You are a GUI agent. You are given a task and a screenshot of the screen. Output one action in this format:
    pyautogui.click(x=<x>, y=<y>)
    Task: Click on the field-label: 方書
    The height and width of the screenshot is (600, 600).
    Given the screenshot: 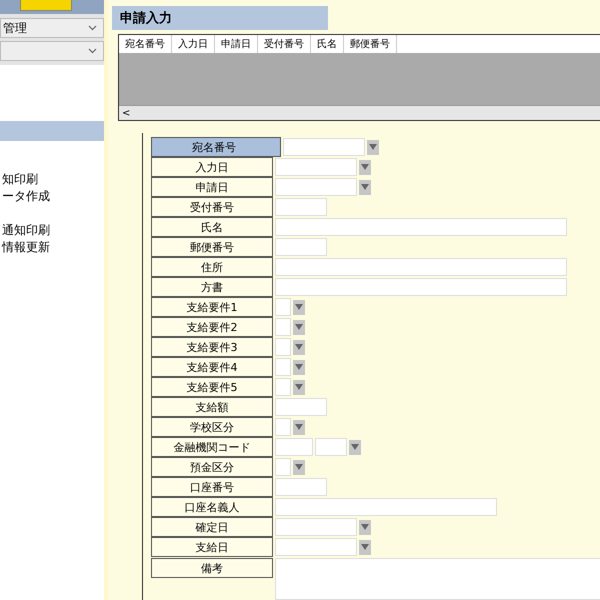 What is the action you would take?
    pyautogui.click(x=212, y=287)
    